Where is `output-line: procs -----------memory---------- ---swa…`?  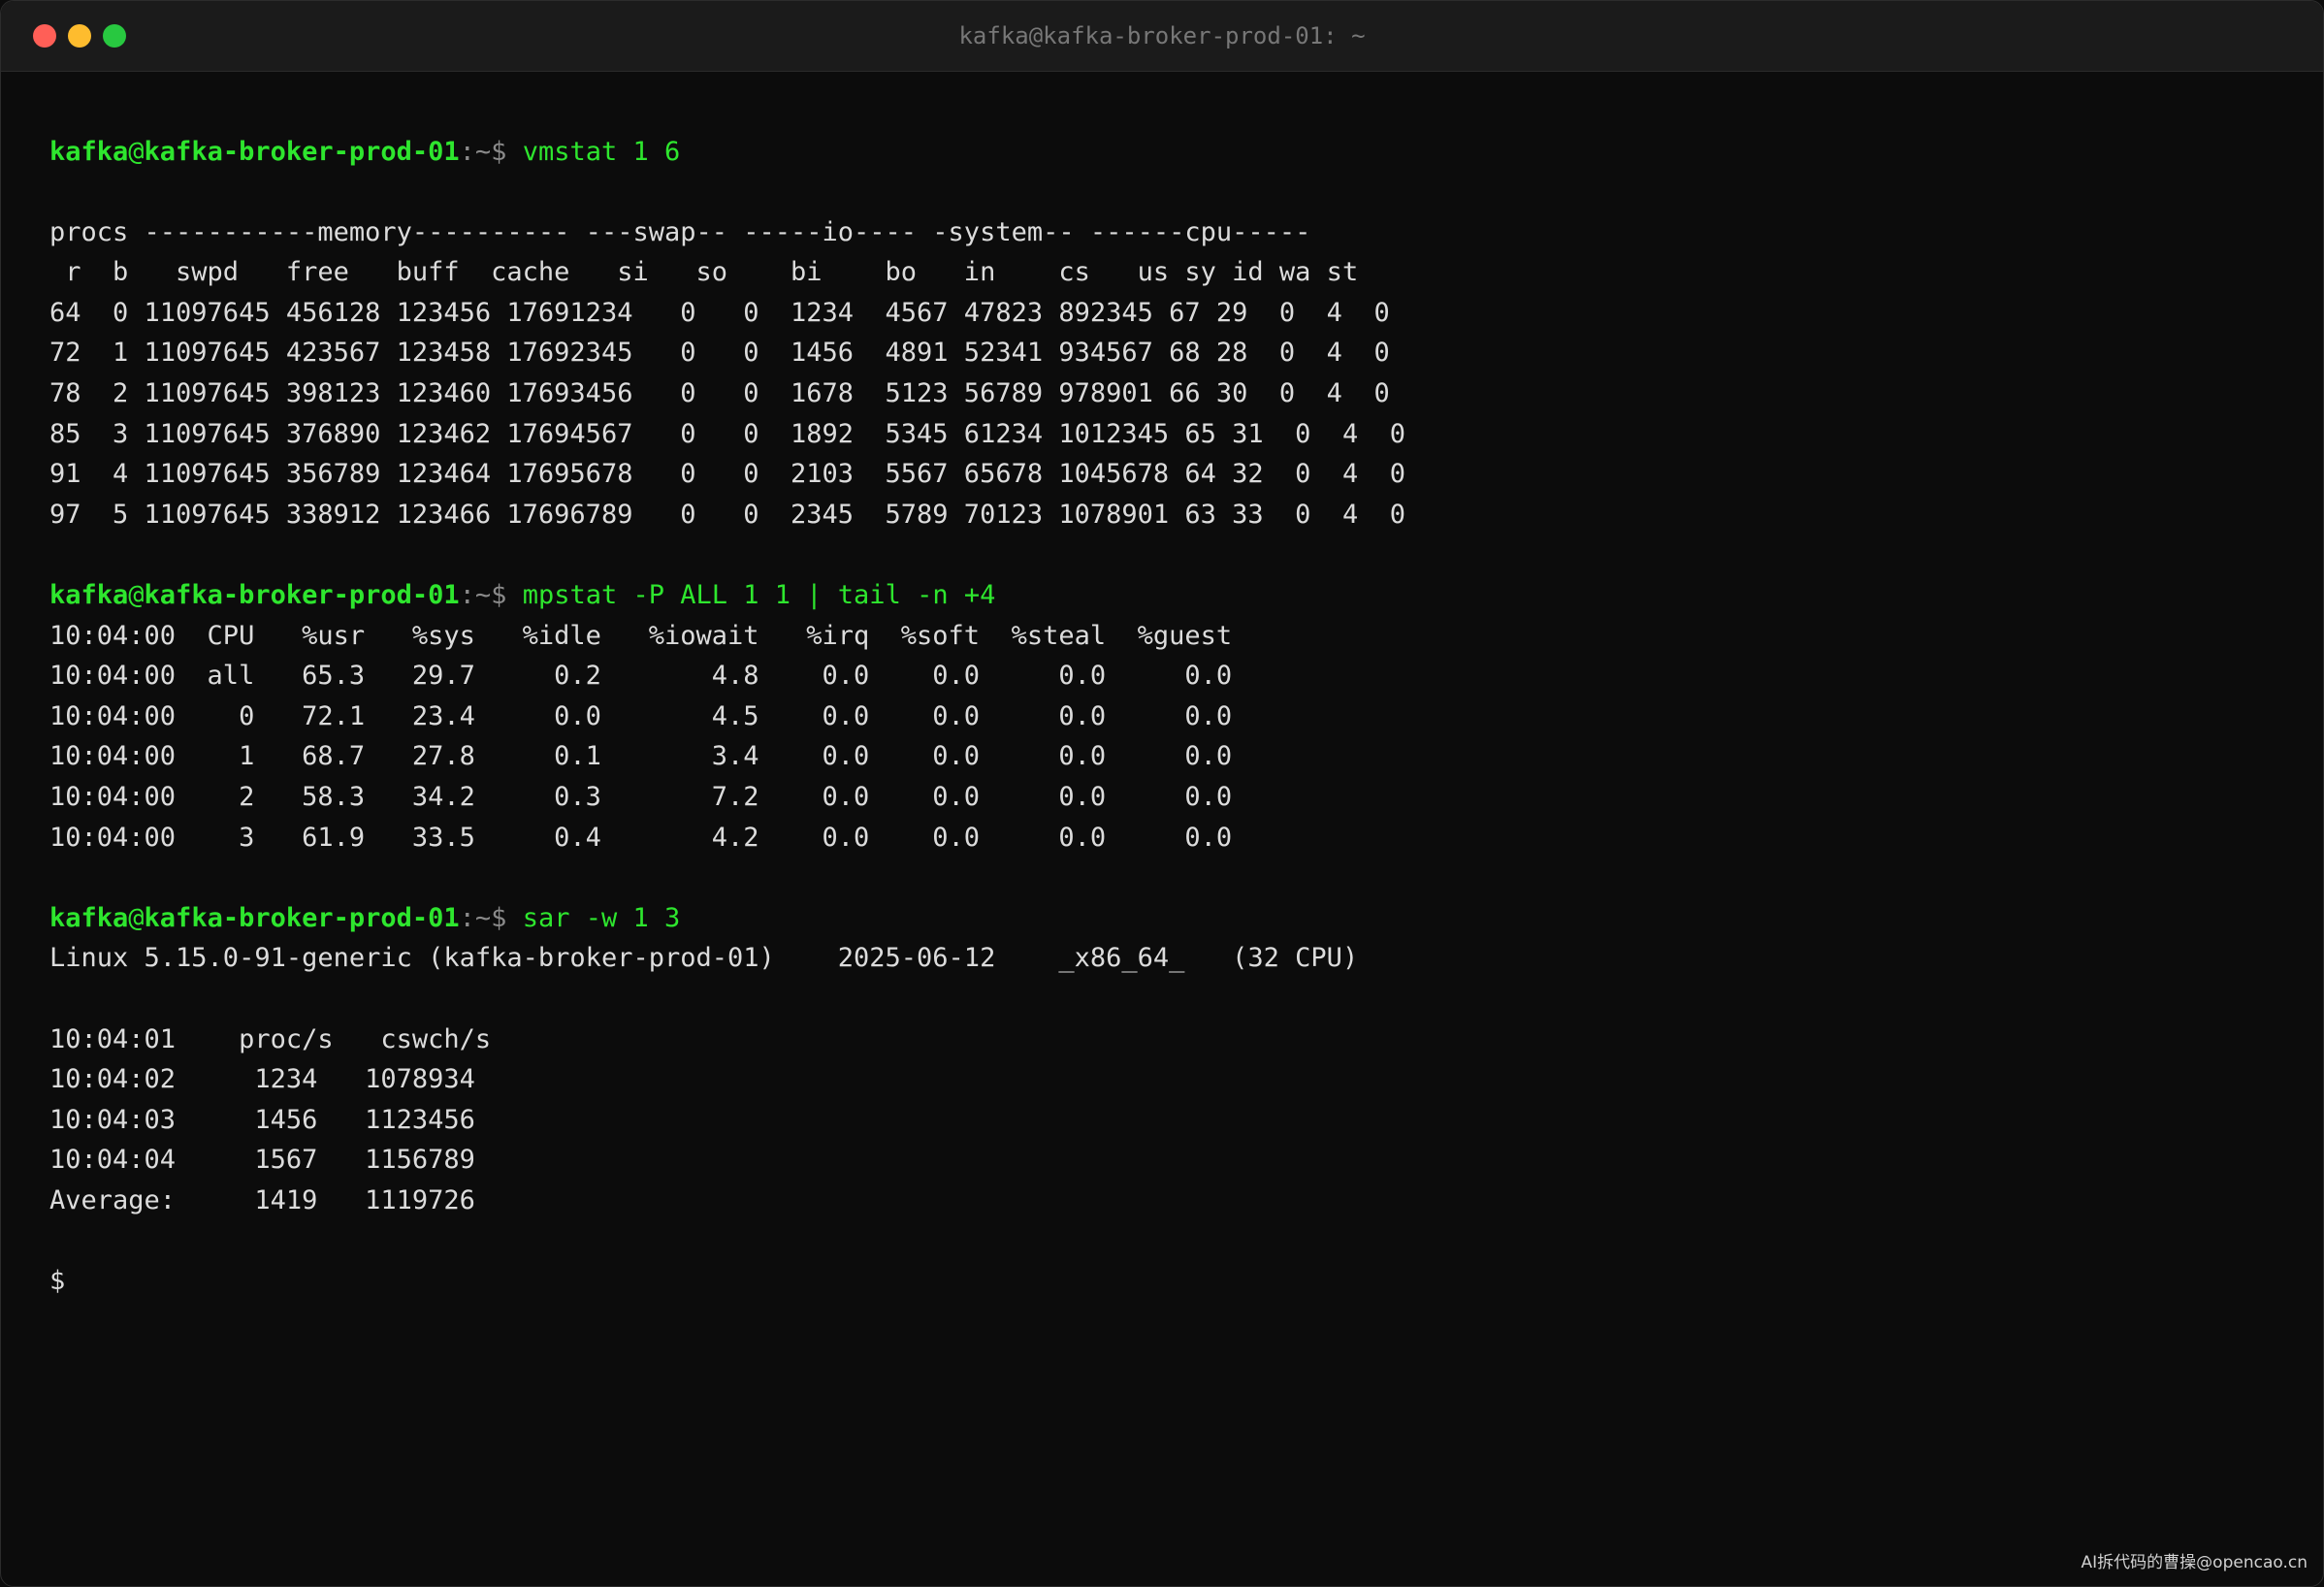 output-line: procs -----------memory---------- ---swa… is located at coordinates (680, 231).